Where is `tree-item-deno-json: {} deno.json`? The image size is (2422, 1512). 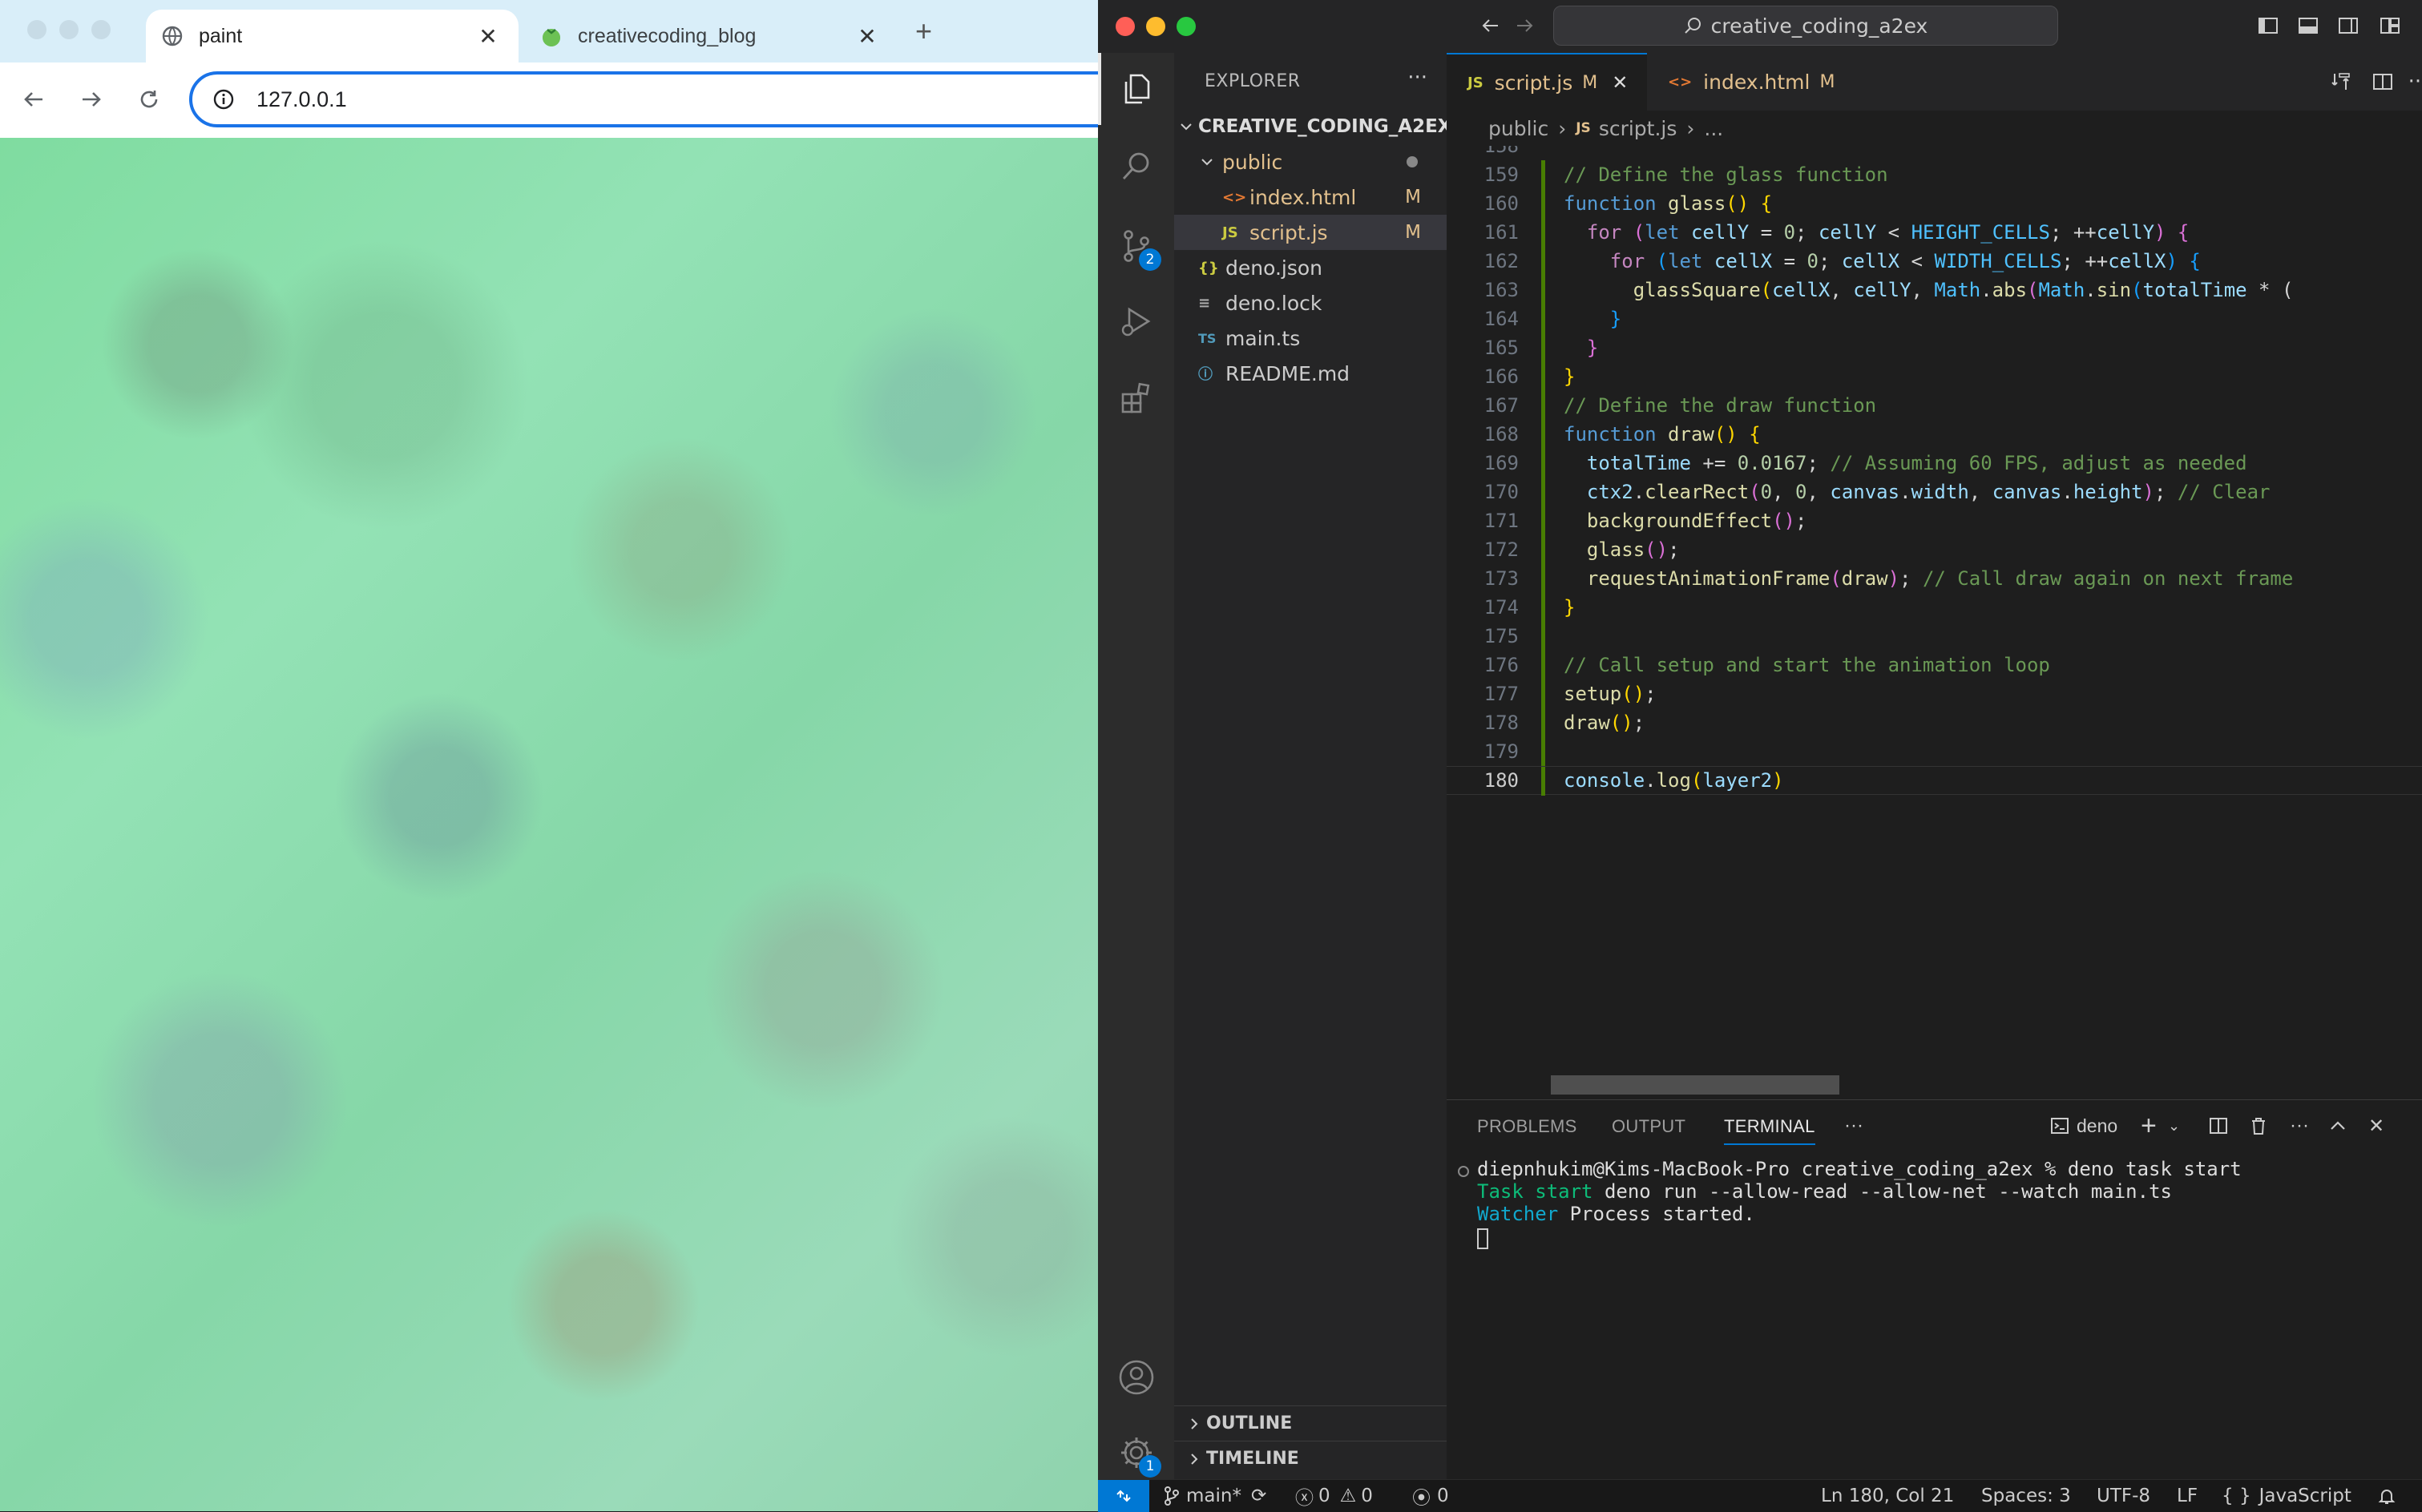 tree-item-deno-json: {} deno.json is located at coordinates (1310, 267).